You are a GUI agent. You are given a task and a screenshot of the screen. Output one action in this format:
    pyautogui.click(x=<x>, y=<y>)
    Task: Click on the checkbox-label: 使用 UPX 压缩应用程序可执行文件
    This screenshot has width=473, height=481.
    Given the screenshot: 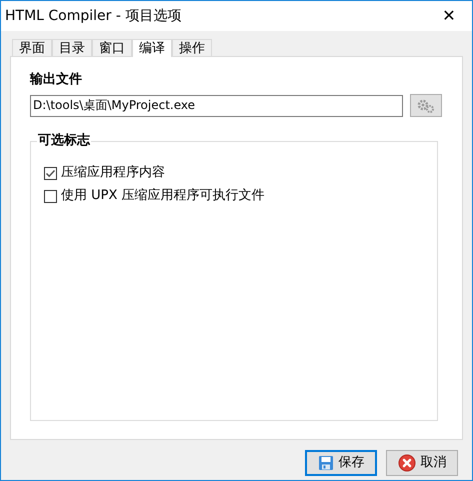 What is the action you would take?
    pyautogui.click(x=163, y=196)
    